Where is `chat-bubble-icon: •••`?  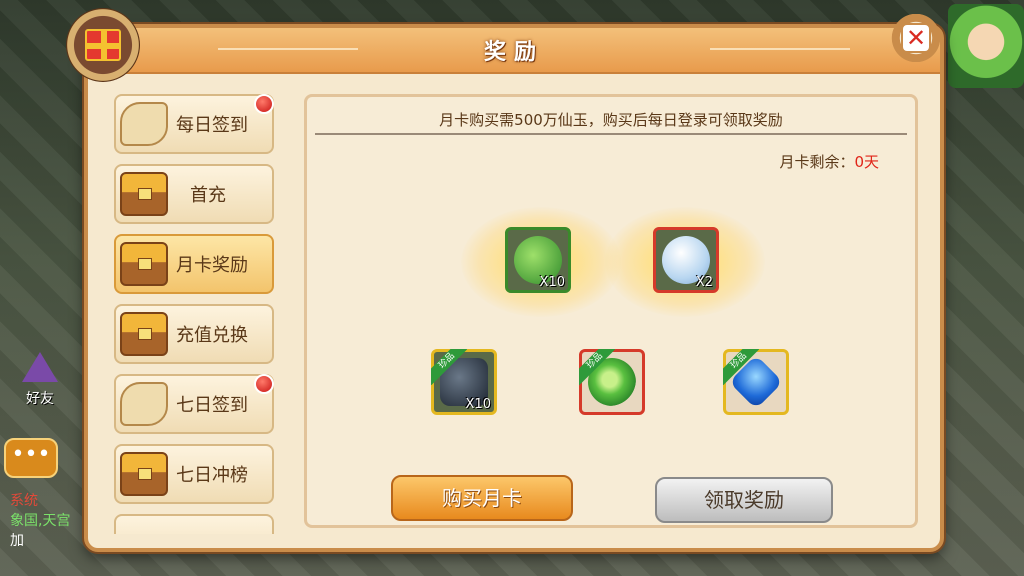
chat-bubble-icon: ••• is located at coordinates (31, 458).